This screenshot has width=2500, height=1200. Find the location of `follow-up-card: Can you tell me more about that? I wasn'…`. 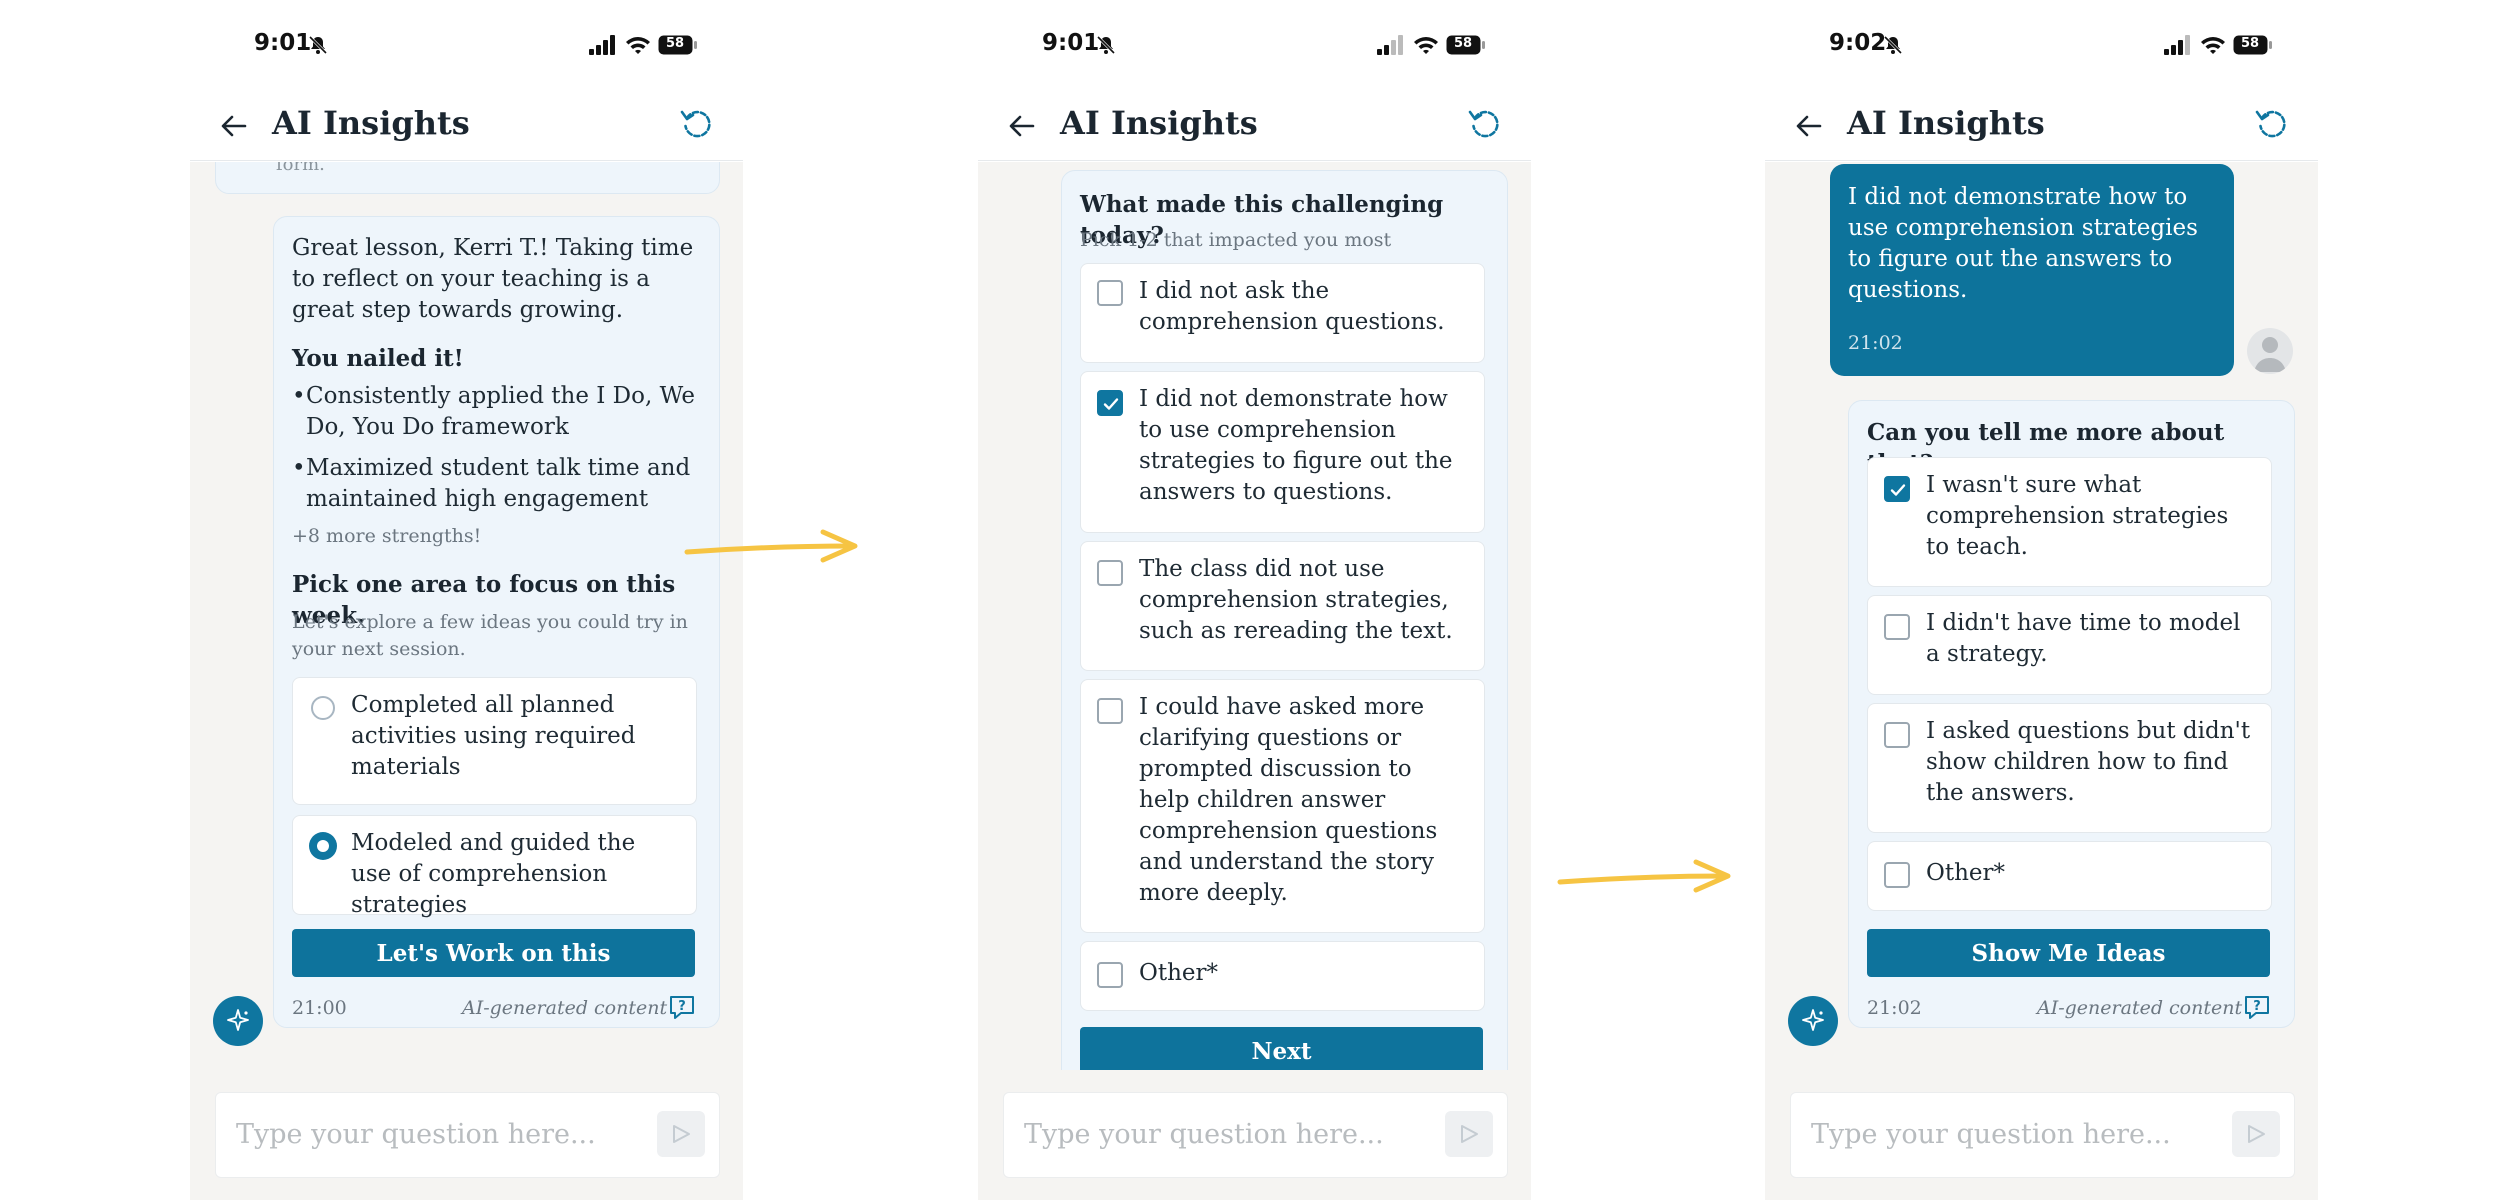

follow-up-card: Can you tell me more about that? I wasn'… is located at coordinates (2071, 714).